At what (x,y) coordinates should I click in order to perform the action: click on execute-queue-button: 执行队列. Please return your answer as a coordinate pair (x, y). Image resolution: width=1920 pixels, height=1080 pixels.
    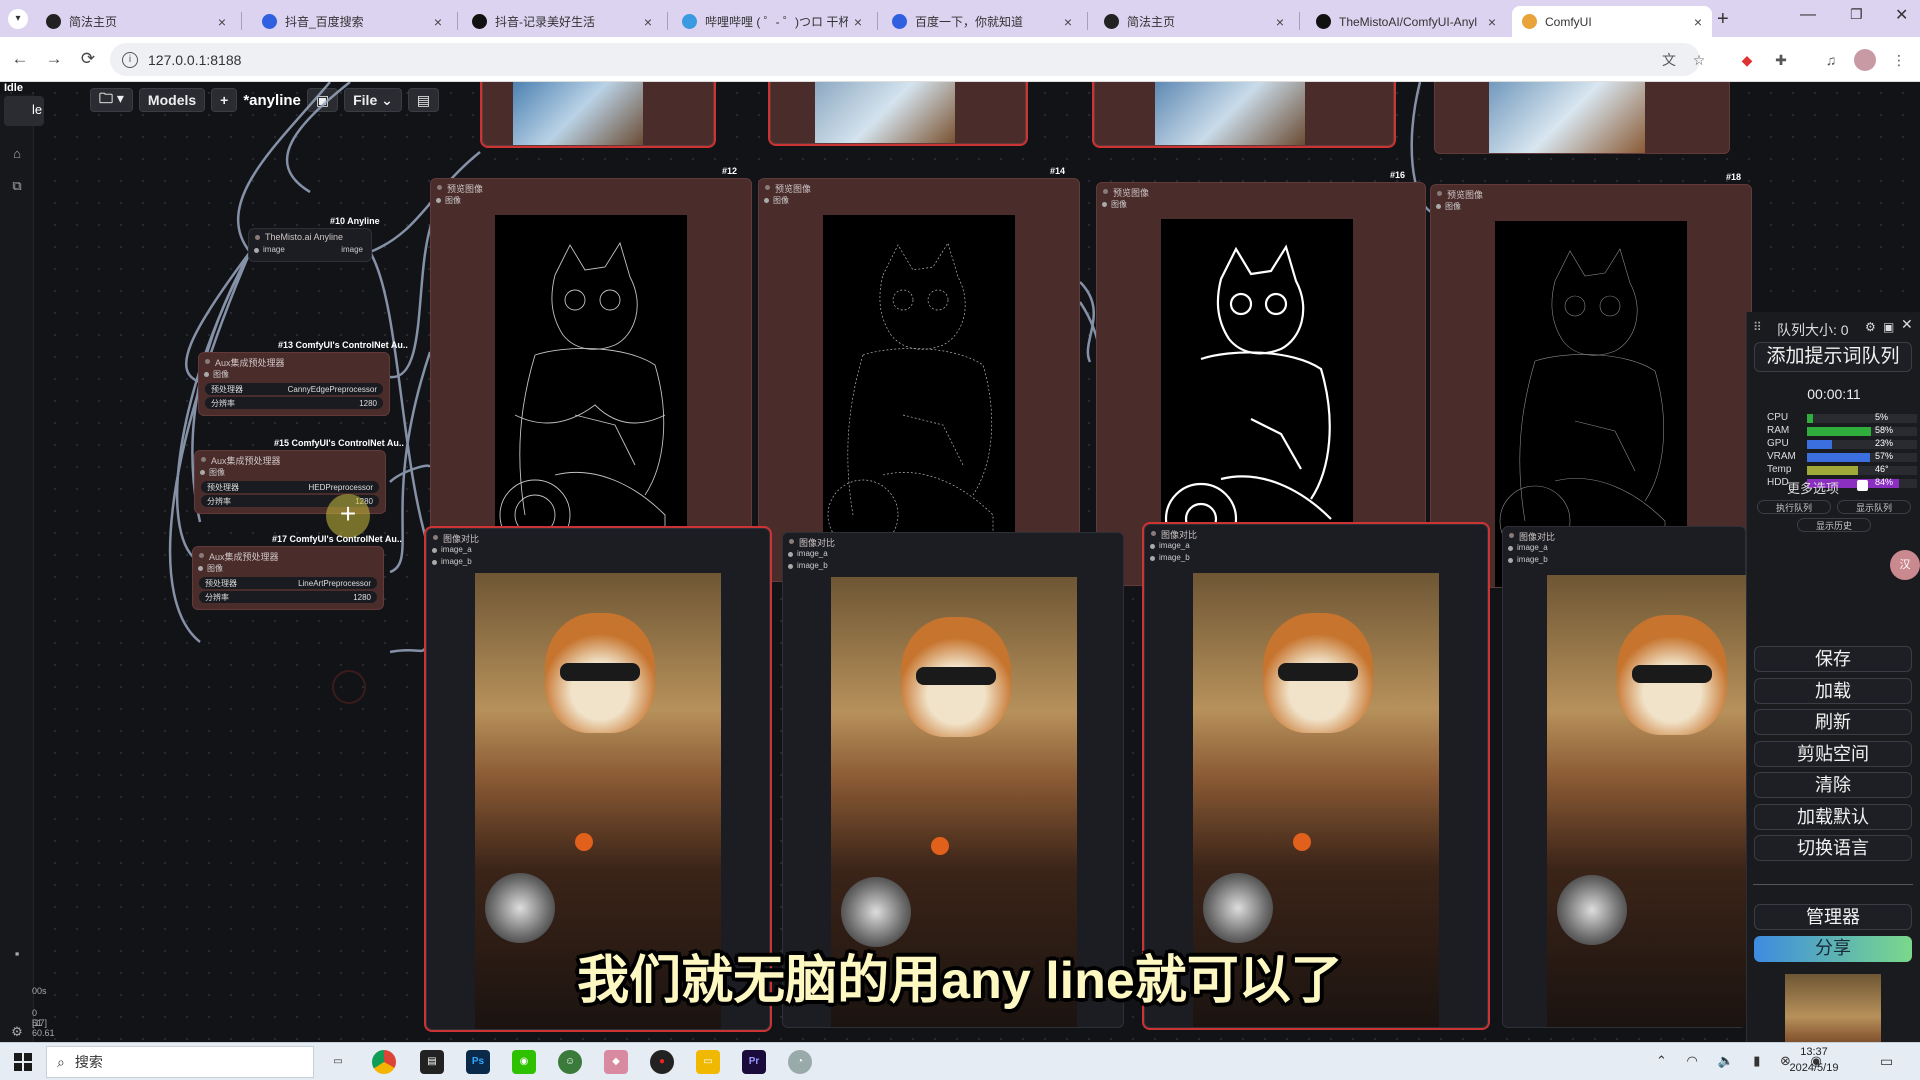
    Looking at the image, I should click on (1794, 507).